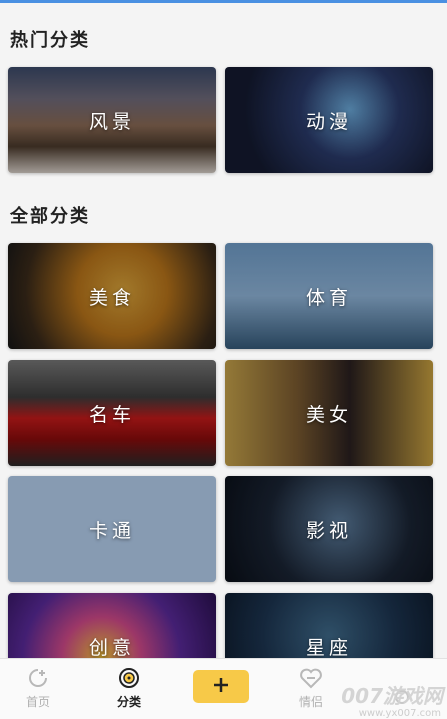  What do you see at coordinates (50, 40) in the screenshot?
I see `hot-categories-title: 热门分类` at bounding box center [50, 40].